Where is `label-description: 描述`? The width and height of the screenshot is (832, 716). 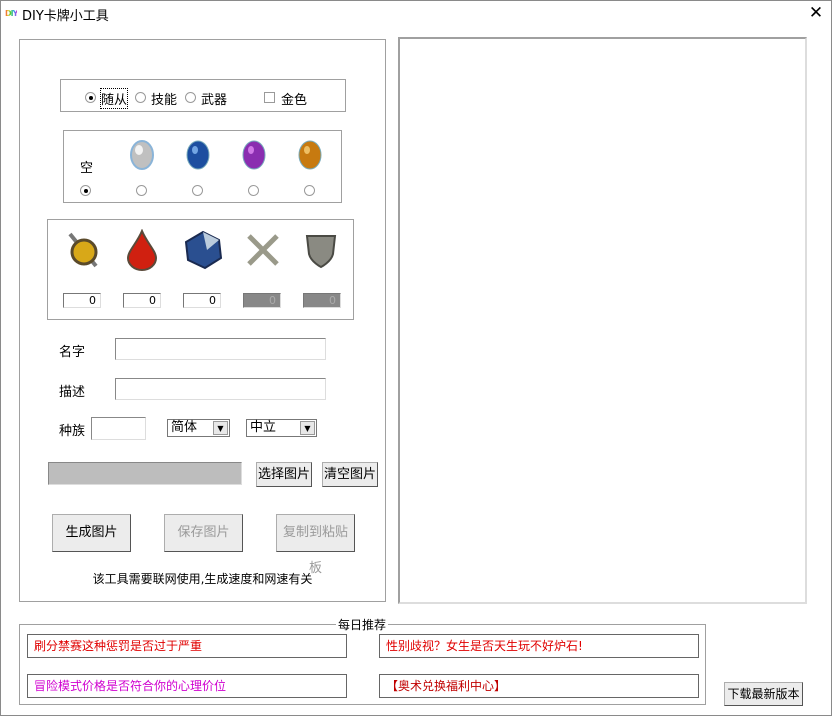
label-description: 描述 is located at coordinates (72, 392).